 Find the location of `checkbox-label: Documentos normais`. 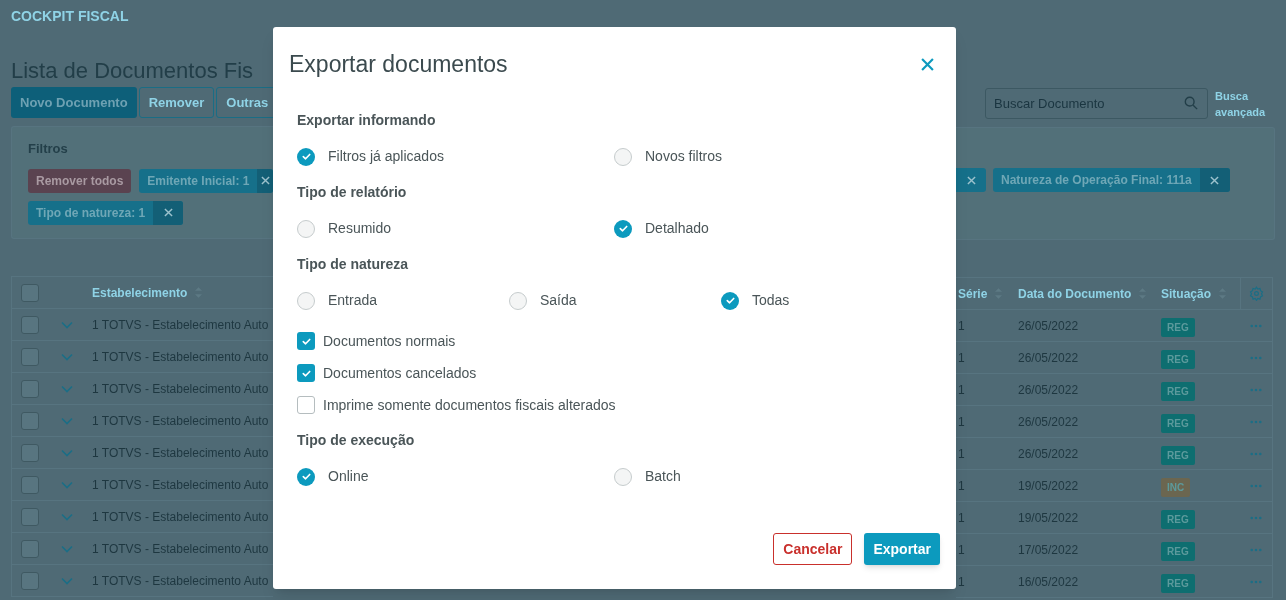

checkbox-label: Documentos normais is located at coordinates (389, 341).